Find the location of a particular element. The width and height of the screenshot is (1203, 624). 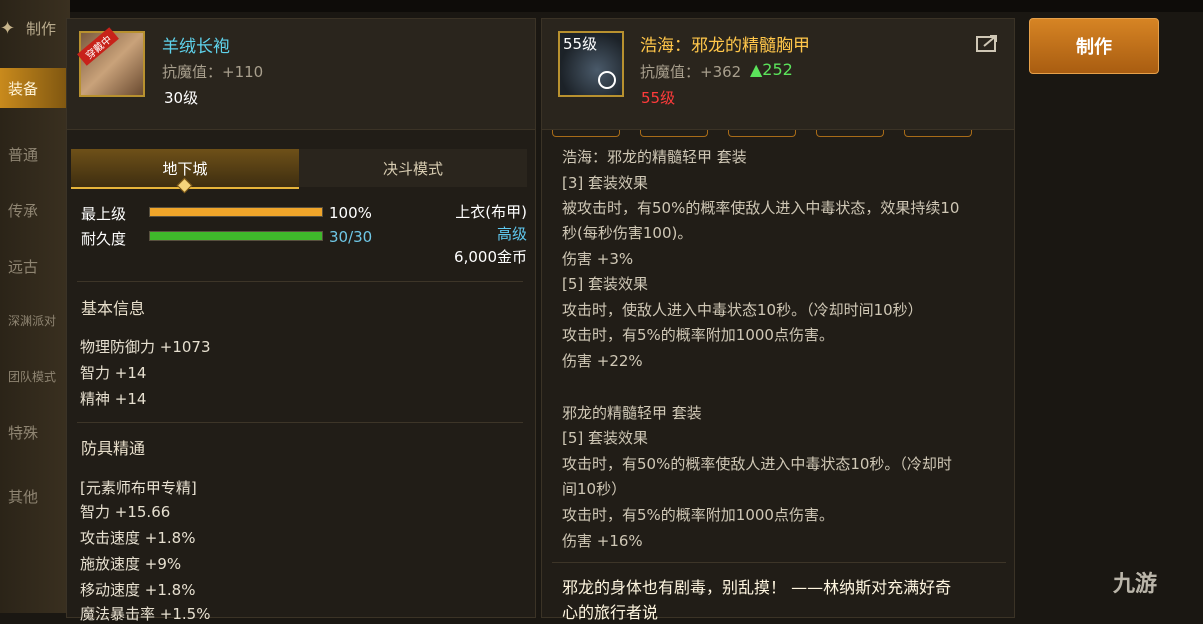

flavor-text: 邪龙的身体也有剧毒，别乱摸！ ——林纳斯对充满好奇 is located at coordinates (757, 587).